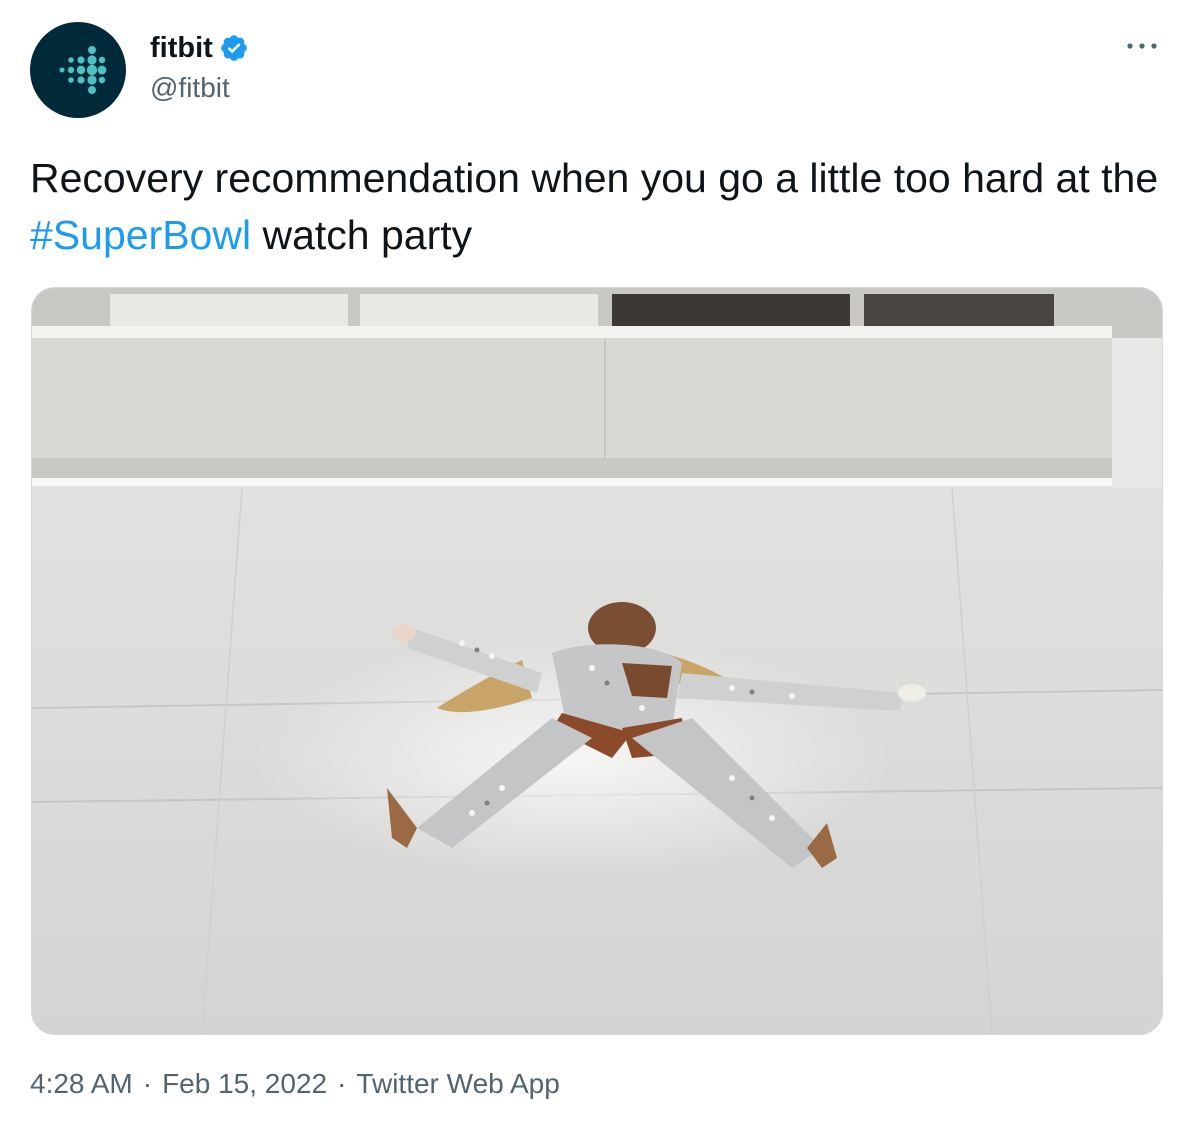 The image size is (1194, 1128). What do you see at coordinates (234, 48) in the screenshot?
I see `verified-badge-icon` at bounding box center [234, 48].